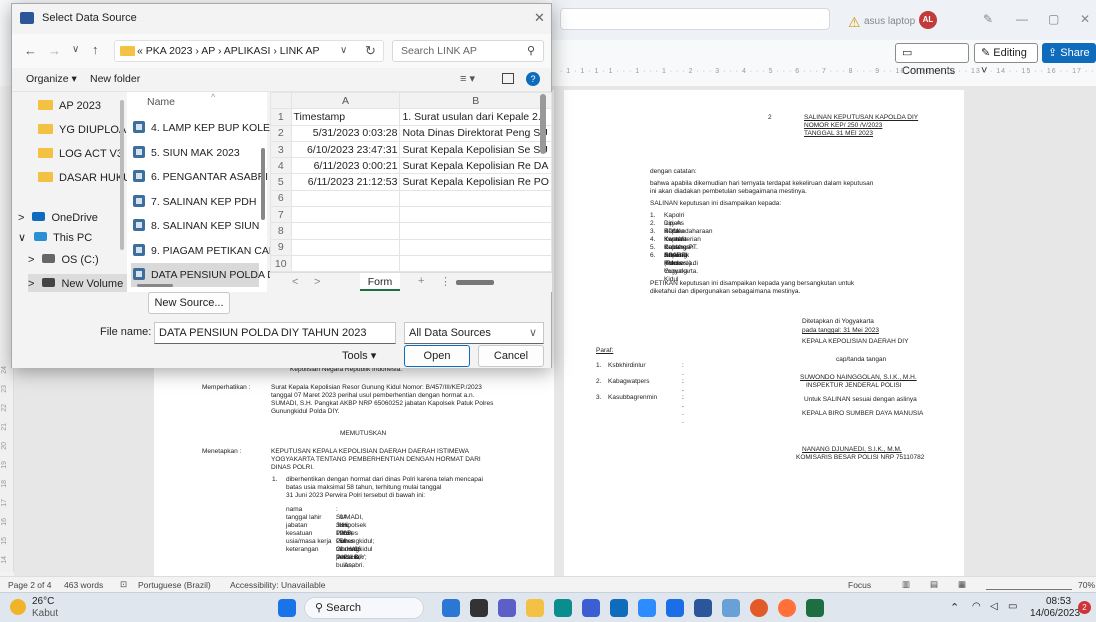 This screenshot has width=1096, height=622. What do you see at coordinates (281, 198) in the screenshot?
I see `row-header: 6` at bounding box center [281, 198].